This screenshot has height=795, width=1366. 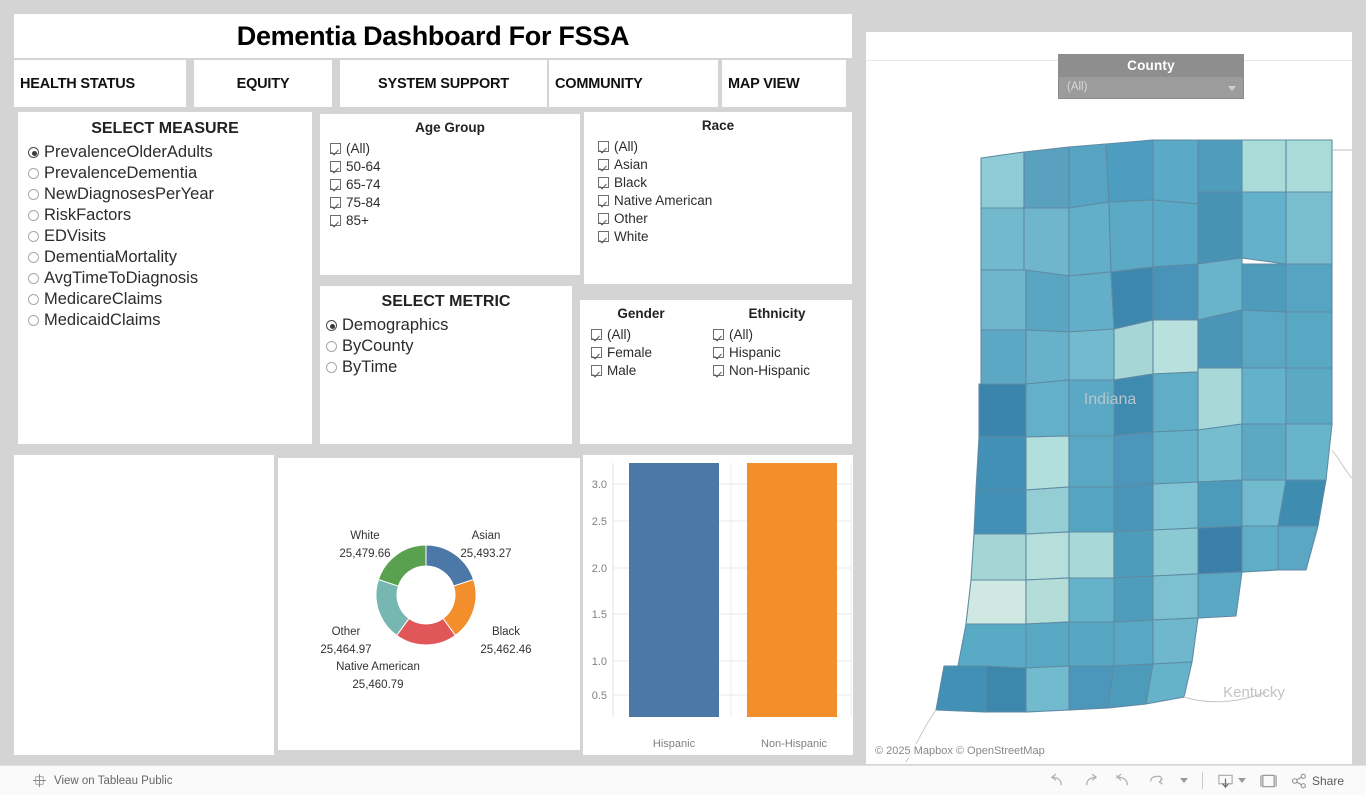 I want to click on radio-by-time: ByTime, so click(x=449, y=367).